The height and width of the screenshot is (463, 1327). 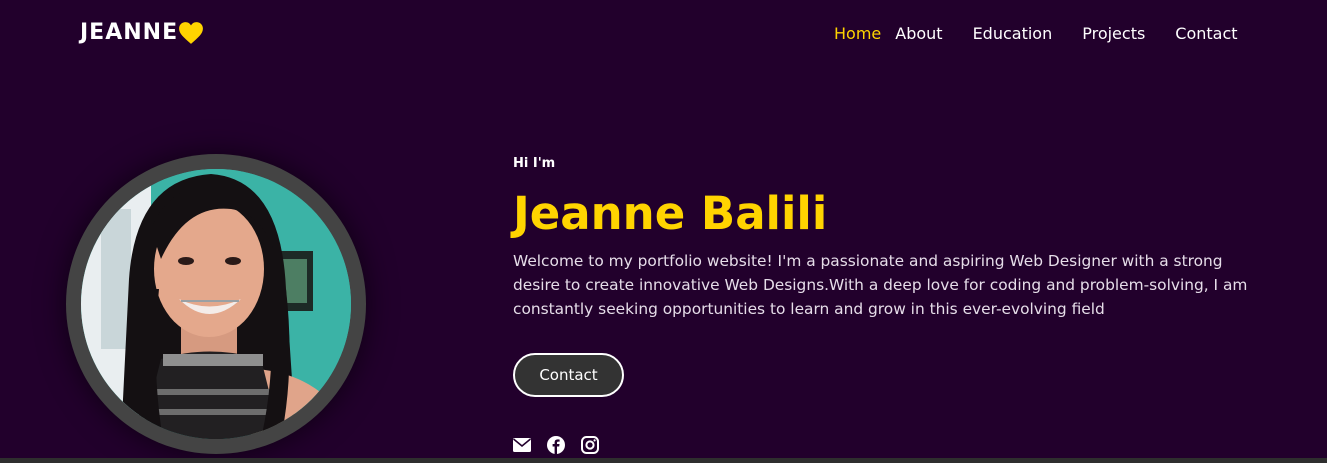 I want to click on envelope-icon, so click(x=522, y=445).